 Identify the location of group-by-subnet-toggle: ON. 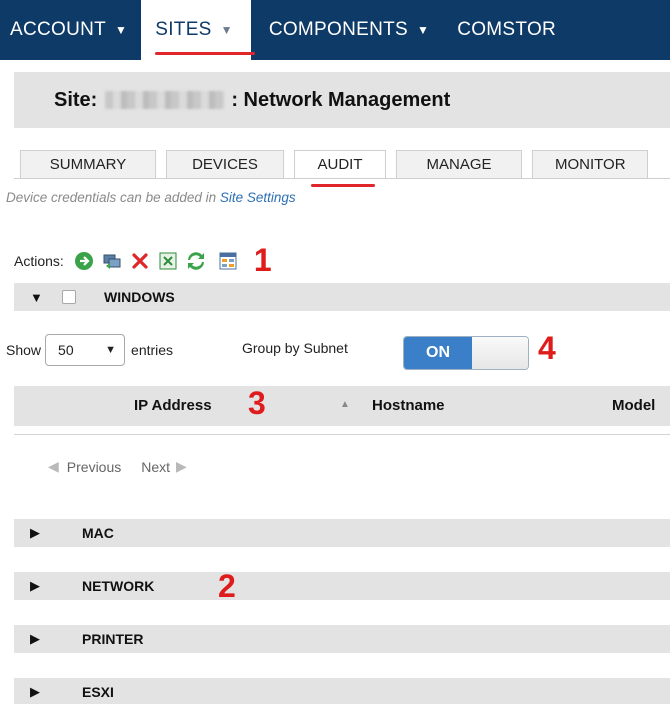
(466, 353).